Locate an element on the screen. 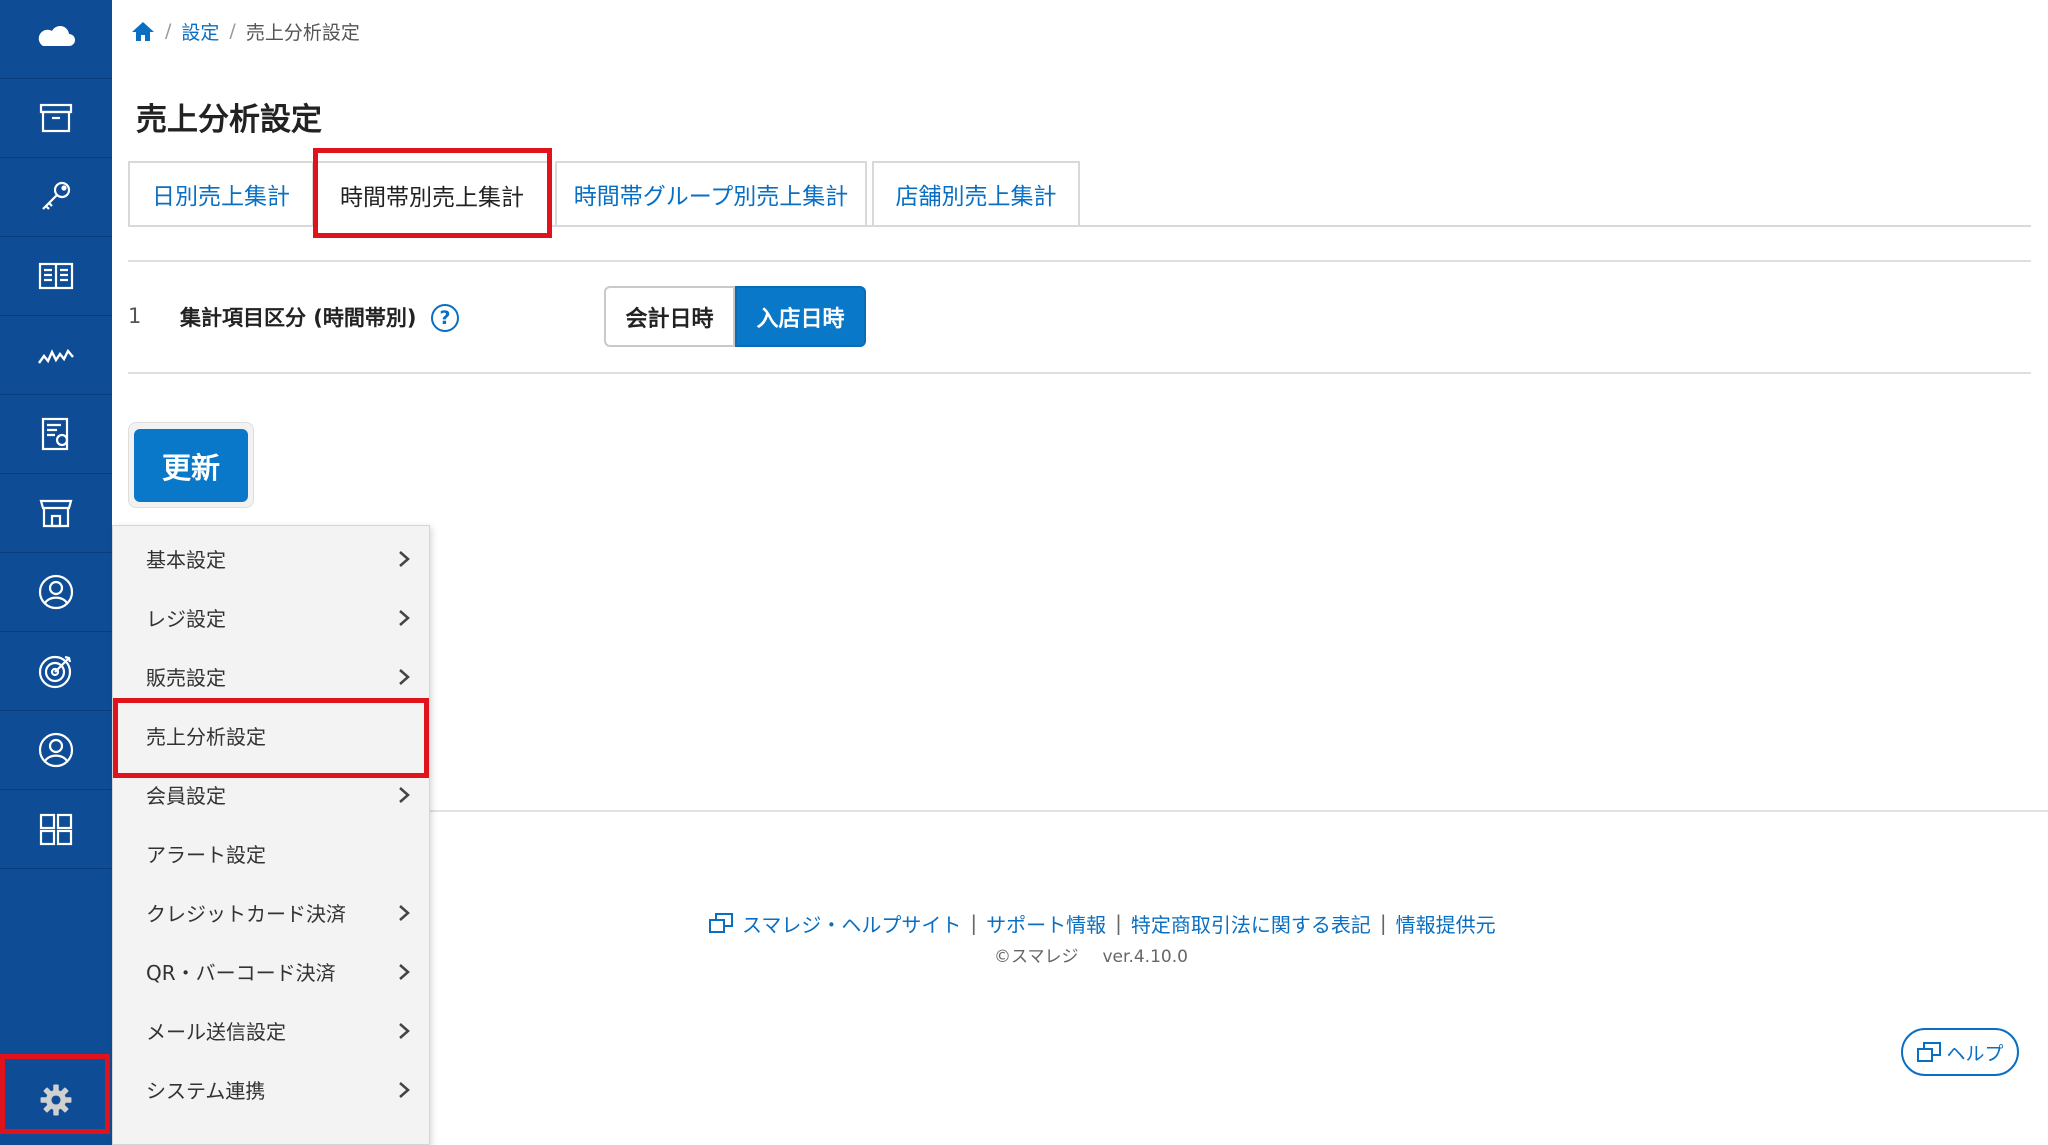  sidebar-item-apps is located at coordinates (56, 829).